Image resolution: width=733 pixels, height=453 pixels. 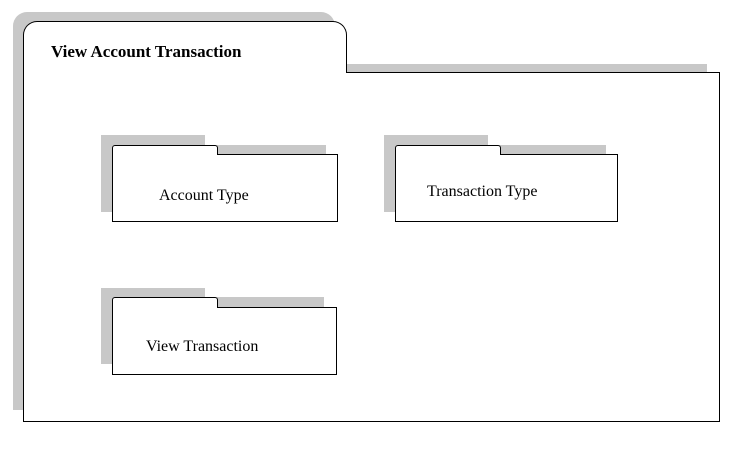 What do you see at coordinates (204, 195) in the screenshot?
I see `package-label: Account Type` at bounding box center [204, 195].